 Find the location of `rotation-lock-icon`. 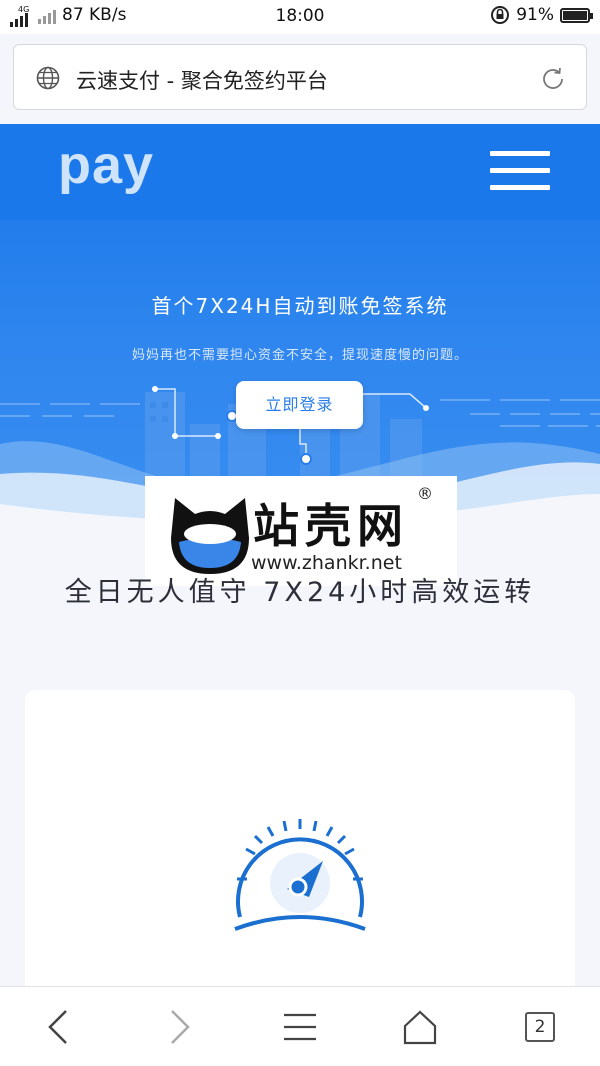

rotation-lock-icon is located at coordinates (500, 15).